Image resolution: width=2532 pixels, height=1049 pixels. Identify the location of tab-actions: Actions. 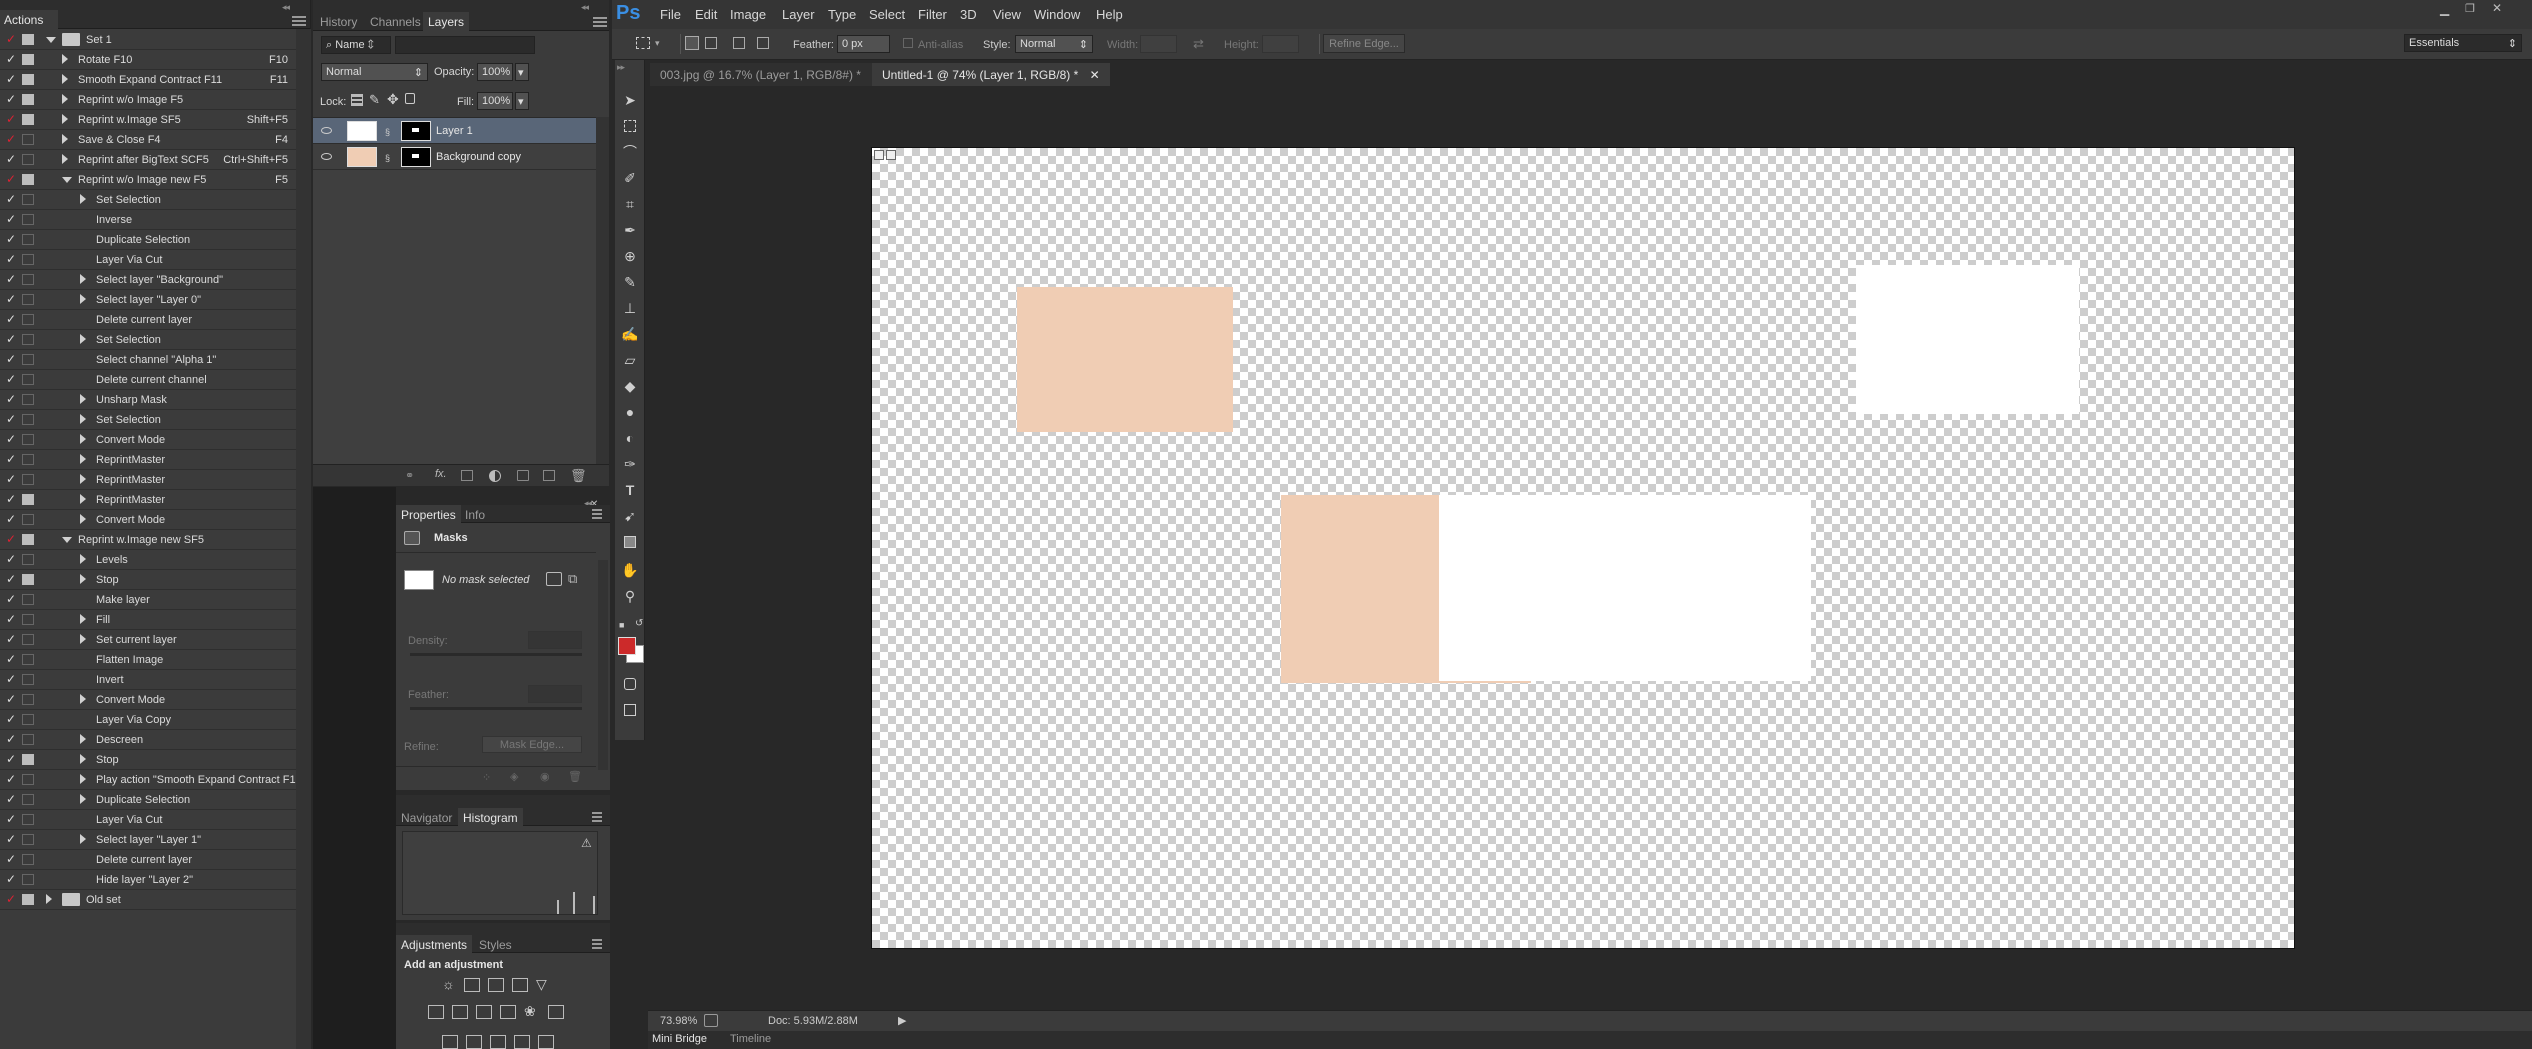
(29, 19).